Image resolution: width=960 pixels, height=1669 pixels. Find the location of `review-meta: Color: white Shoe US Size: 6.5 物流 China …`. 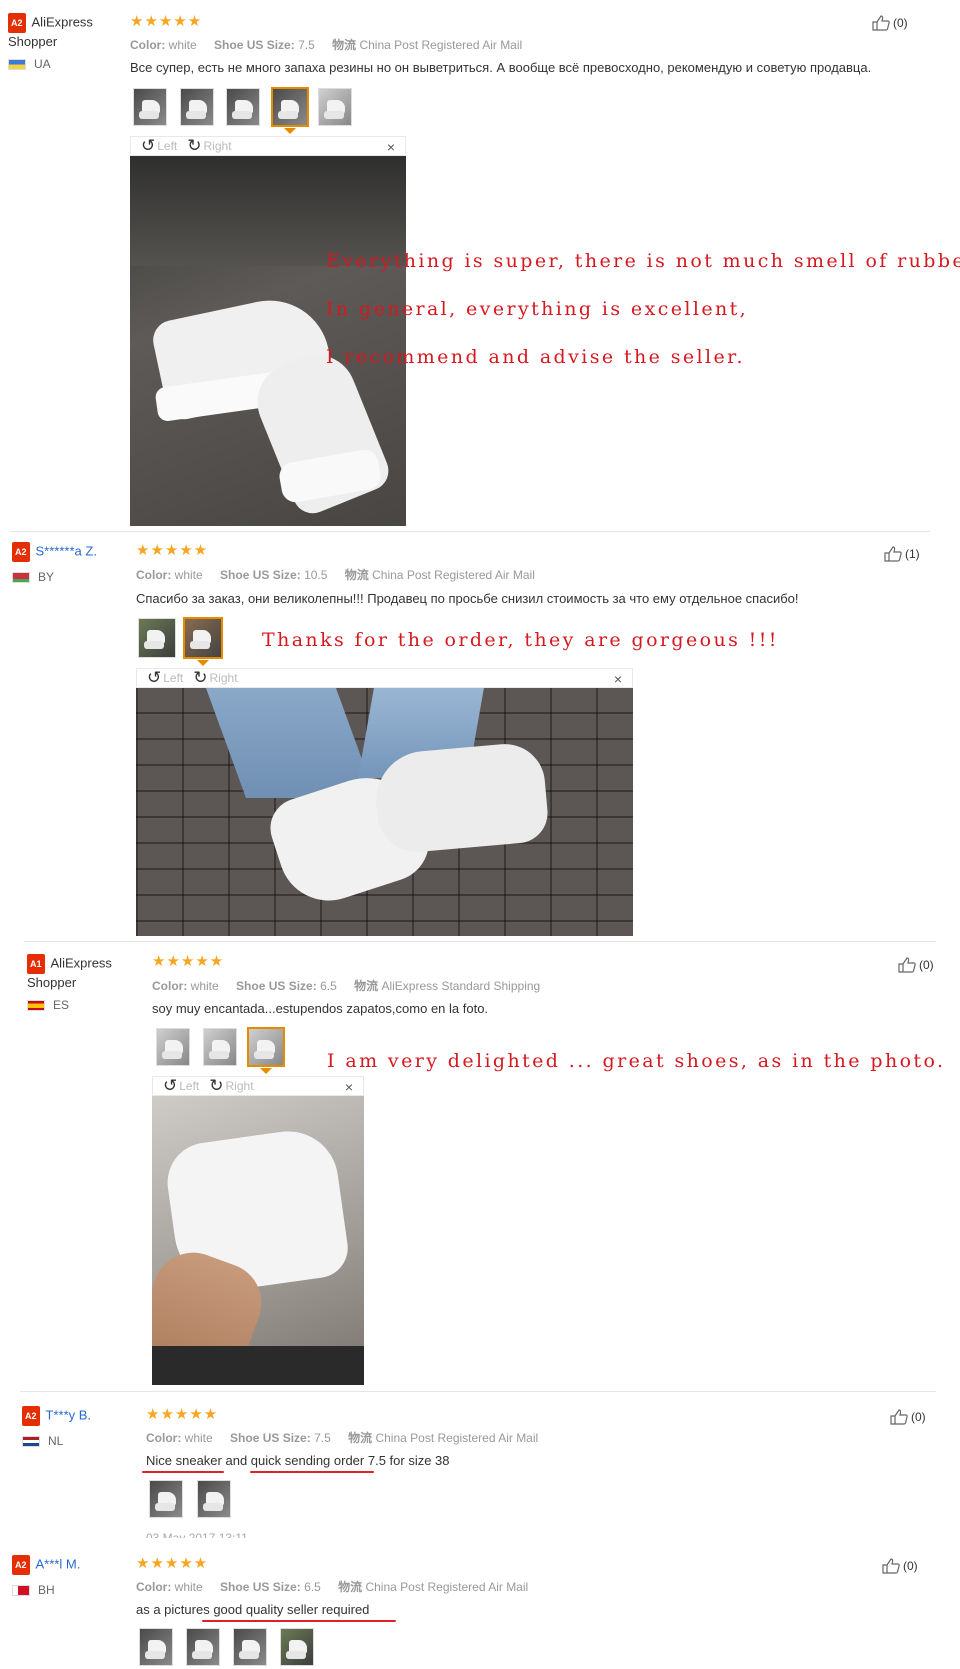

review-meta: Color: white Shoe US Size: 6.5 物流 China … is located at coordinates (332, 1587).